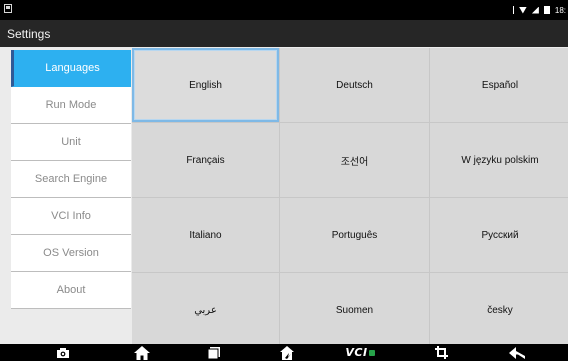 This screenshot has height=361, width=568. What do you see at coordinates (499, 85) in the screenshot?
I see `language-option-espanol: Español` at bounding box center [499, 85].